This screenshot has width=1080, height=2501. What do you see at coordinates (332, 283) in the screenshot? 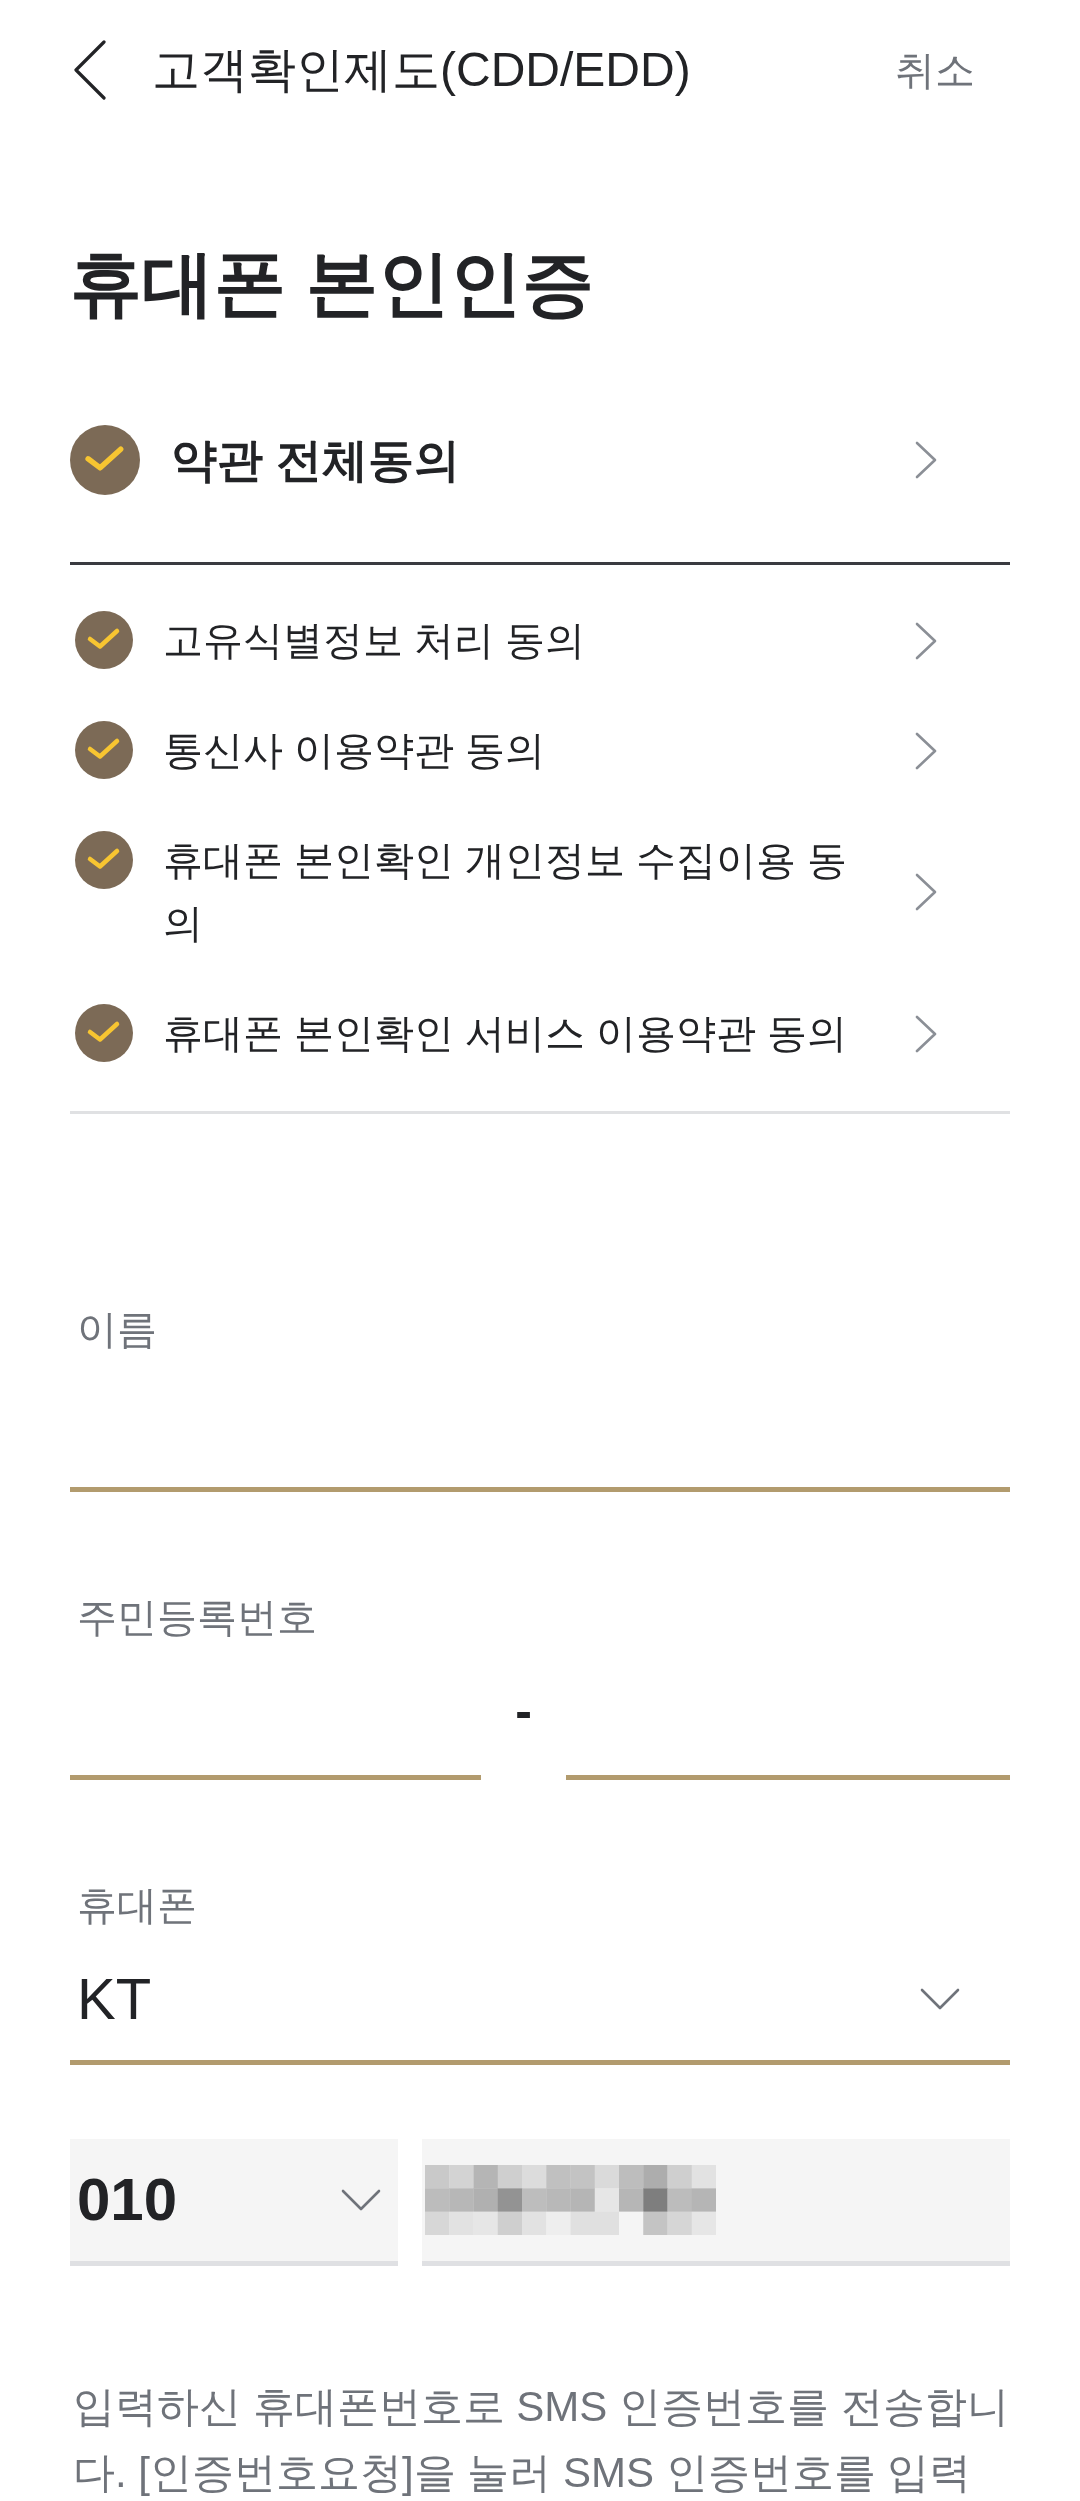
I see `page-heading: 휴대폰 본인인증` at bounding box center [332, 283].